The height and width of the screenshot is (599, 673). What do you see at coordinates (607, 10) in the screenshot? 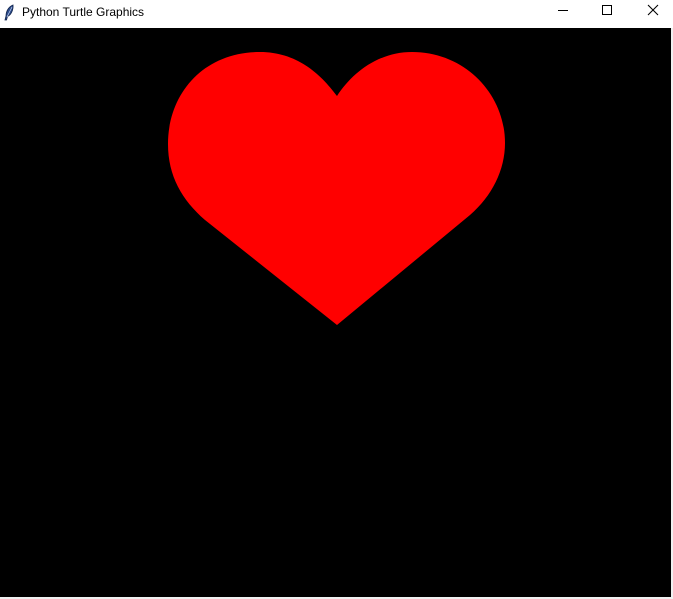
I see `maximize-icon` at bounding box center [607, 10].